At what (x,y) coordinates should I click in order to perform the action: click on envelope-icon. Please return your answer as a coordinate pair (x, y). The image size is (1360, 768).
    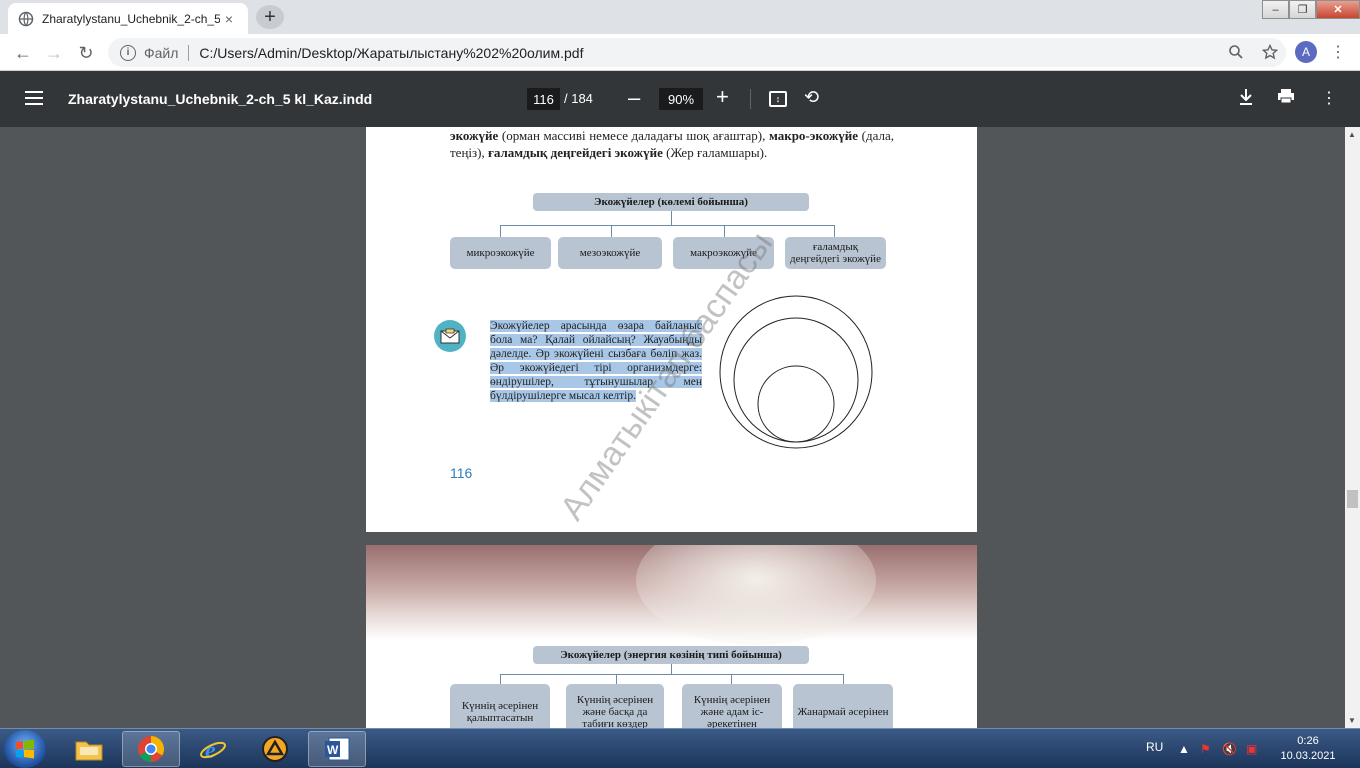
    Looking at the image, I should click on (450, 336).